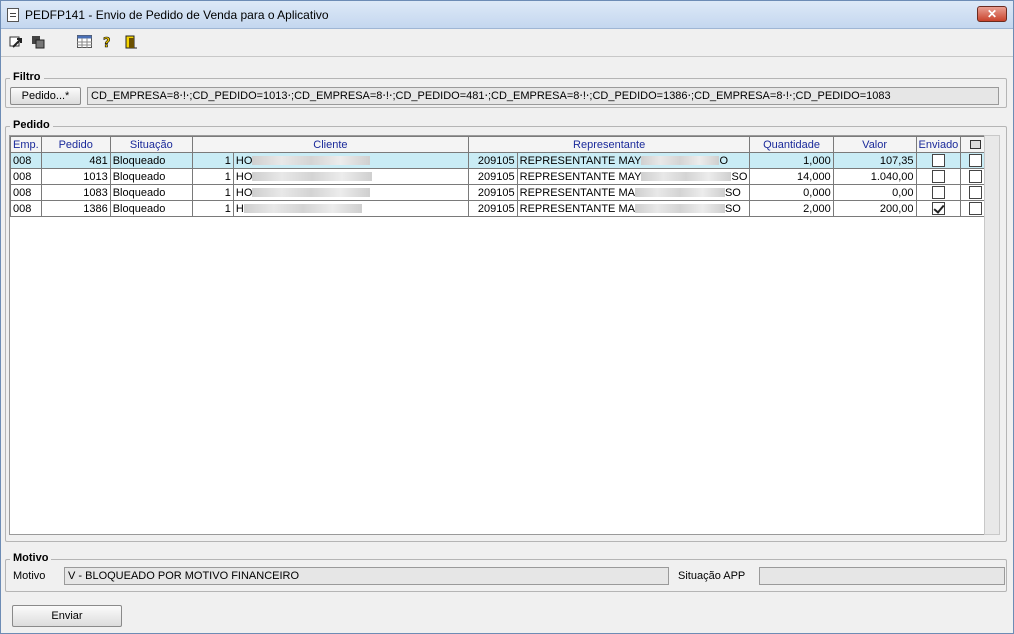 Image resolution: width=1014 pixels, height=634 pixels. I want to click on motivo-label: Motivo, so click(29, 576).